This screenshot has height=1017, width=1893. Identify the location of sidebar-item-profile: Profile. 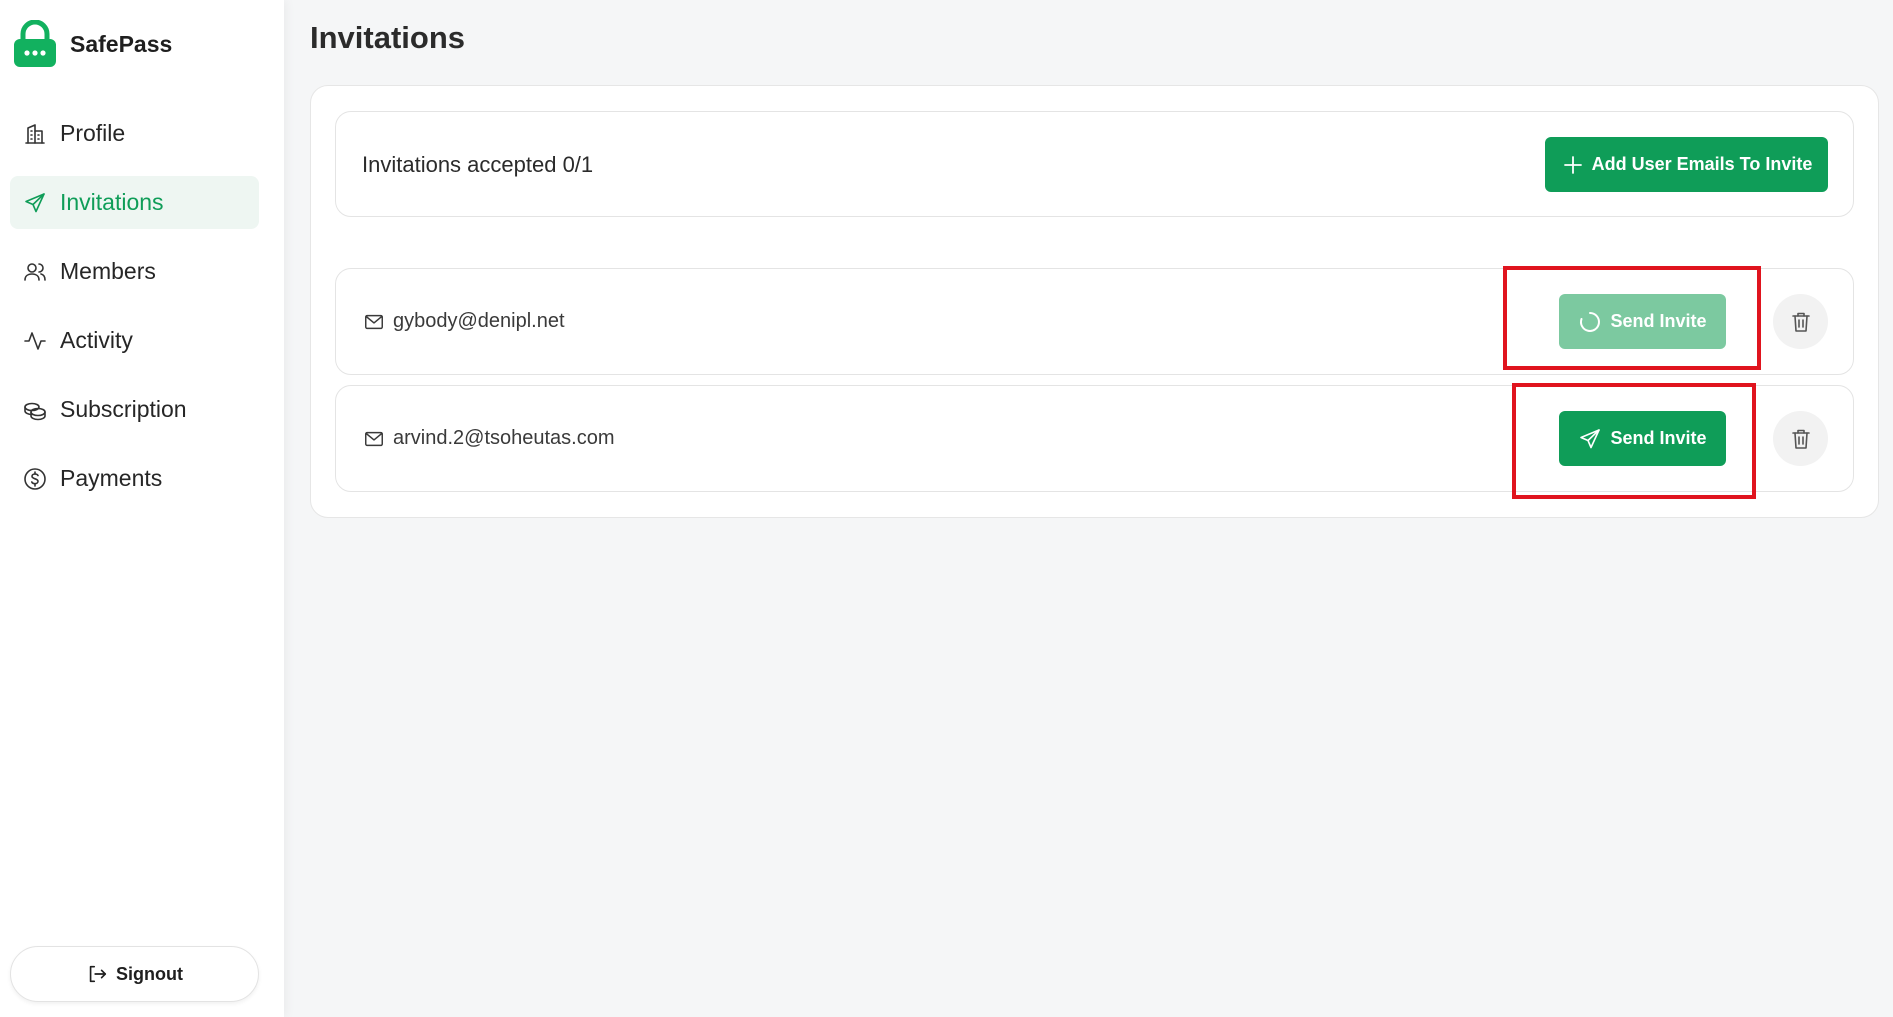
(134, 133).